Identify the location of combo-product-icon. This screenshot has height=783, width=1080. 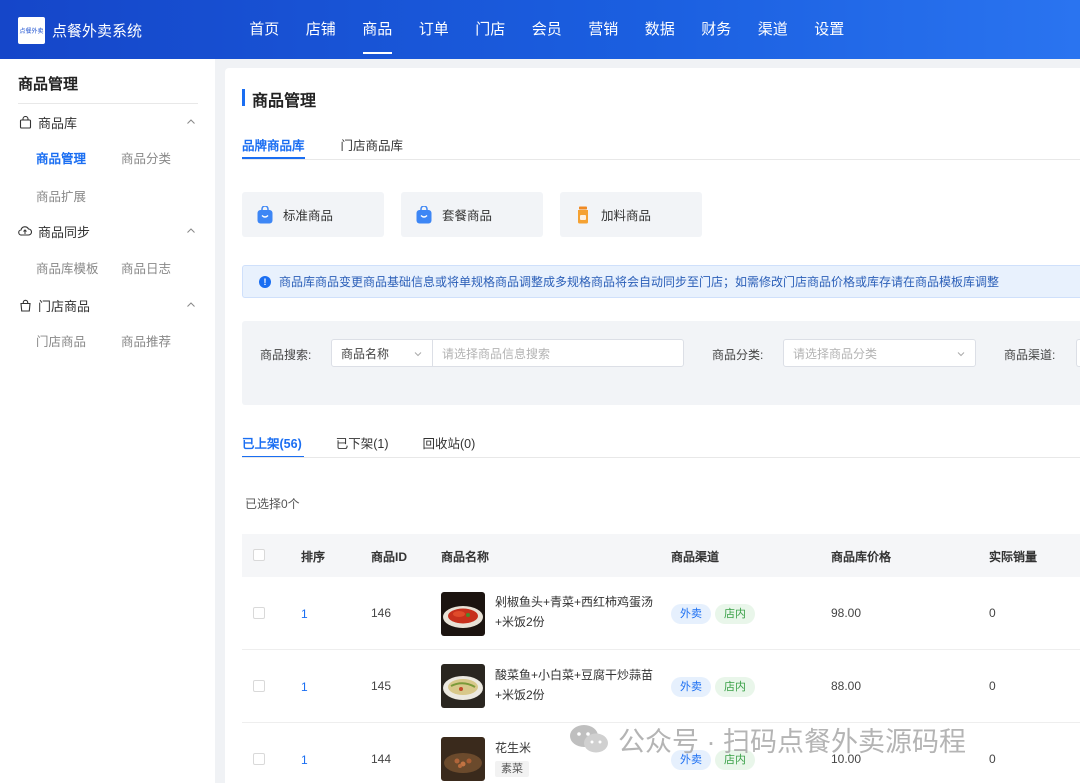
(424, 214).